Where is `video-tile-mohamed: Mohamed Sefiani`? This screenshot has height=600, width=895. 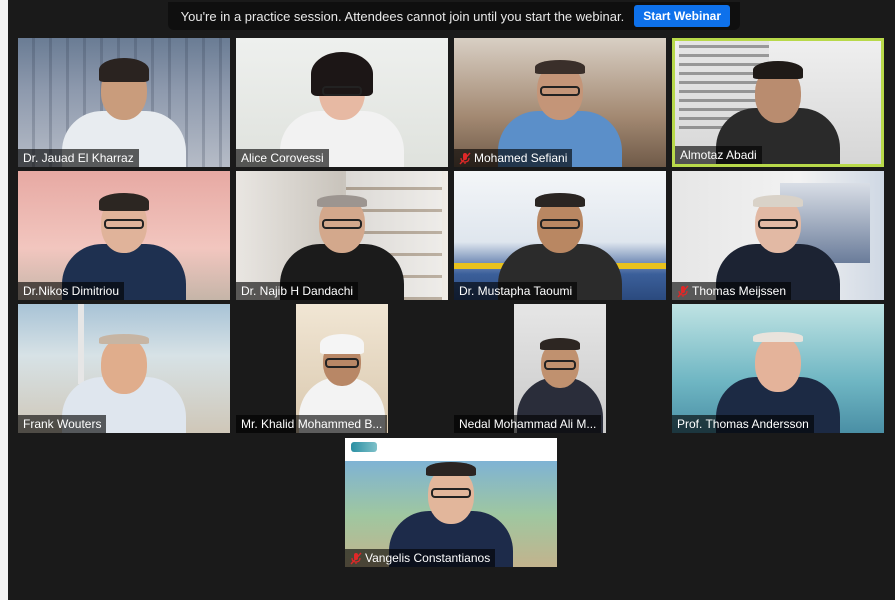 video-tile-mohamed: Mohamed Sefiani is located at coordinates (560, 102).